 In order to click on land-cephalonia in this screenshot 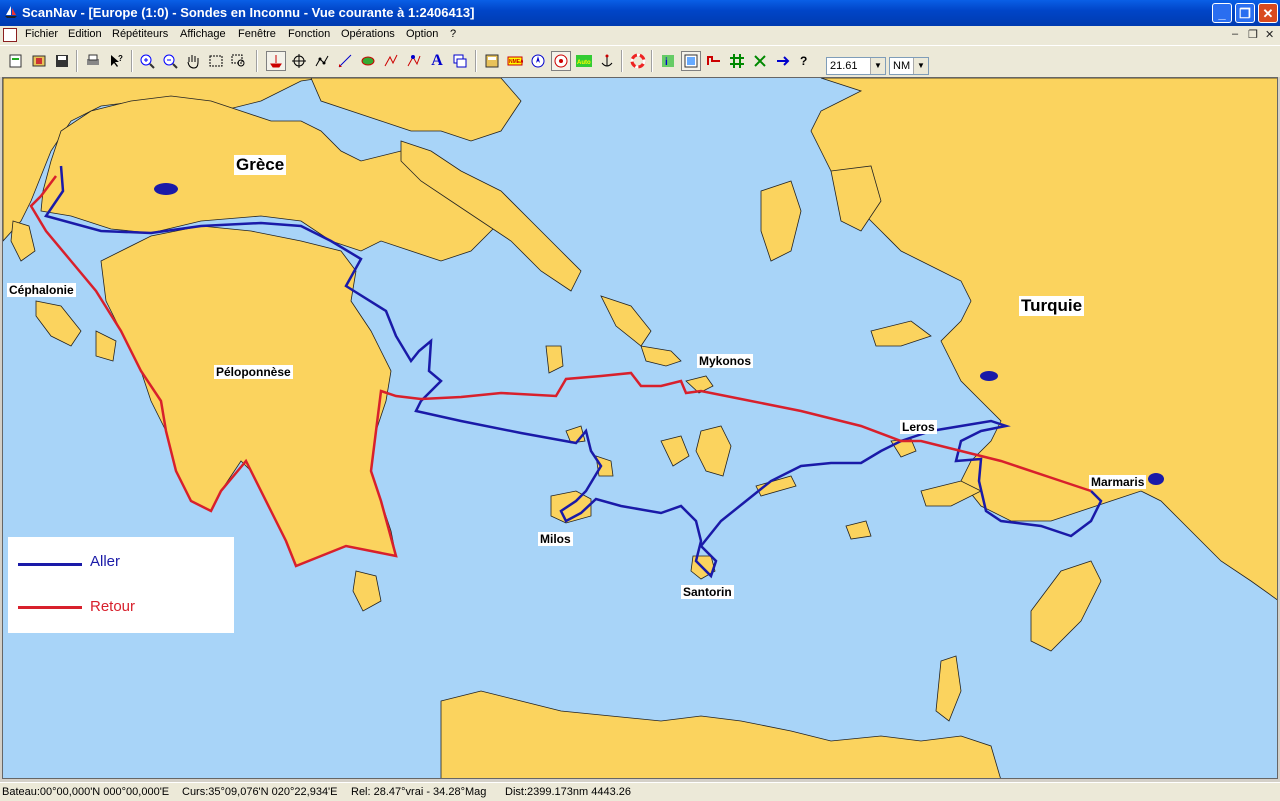, I will do `click(58, 323)`.